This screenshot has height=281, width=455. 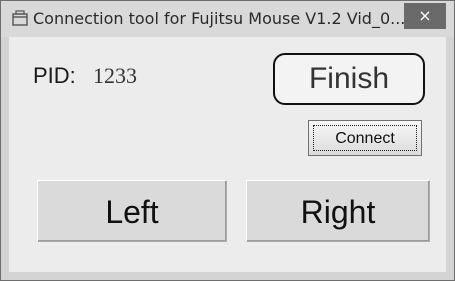 What do you see at coordinates (54, 75) in the screenshot?
I see `pid-label: PID:` at bounding box center [54, 75].